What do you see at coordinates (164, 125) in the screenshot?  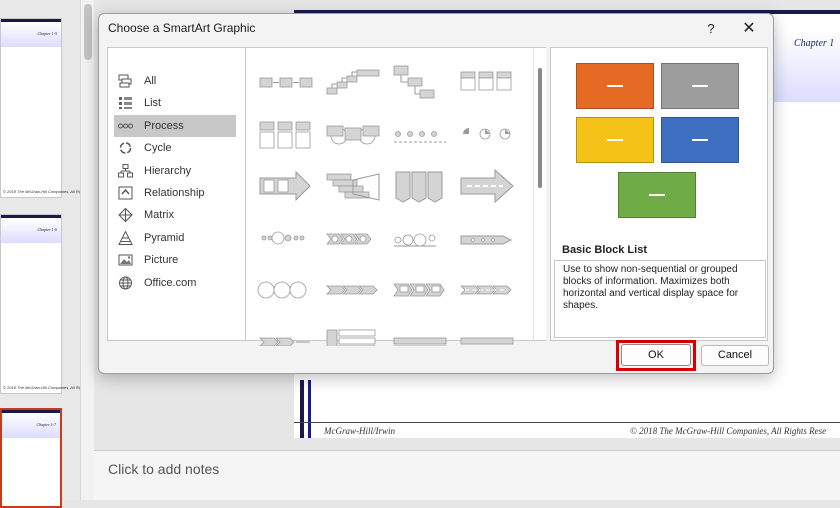 I see `category-label: Process` at bounding box center [164, 125].